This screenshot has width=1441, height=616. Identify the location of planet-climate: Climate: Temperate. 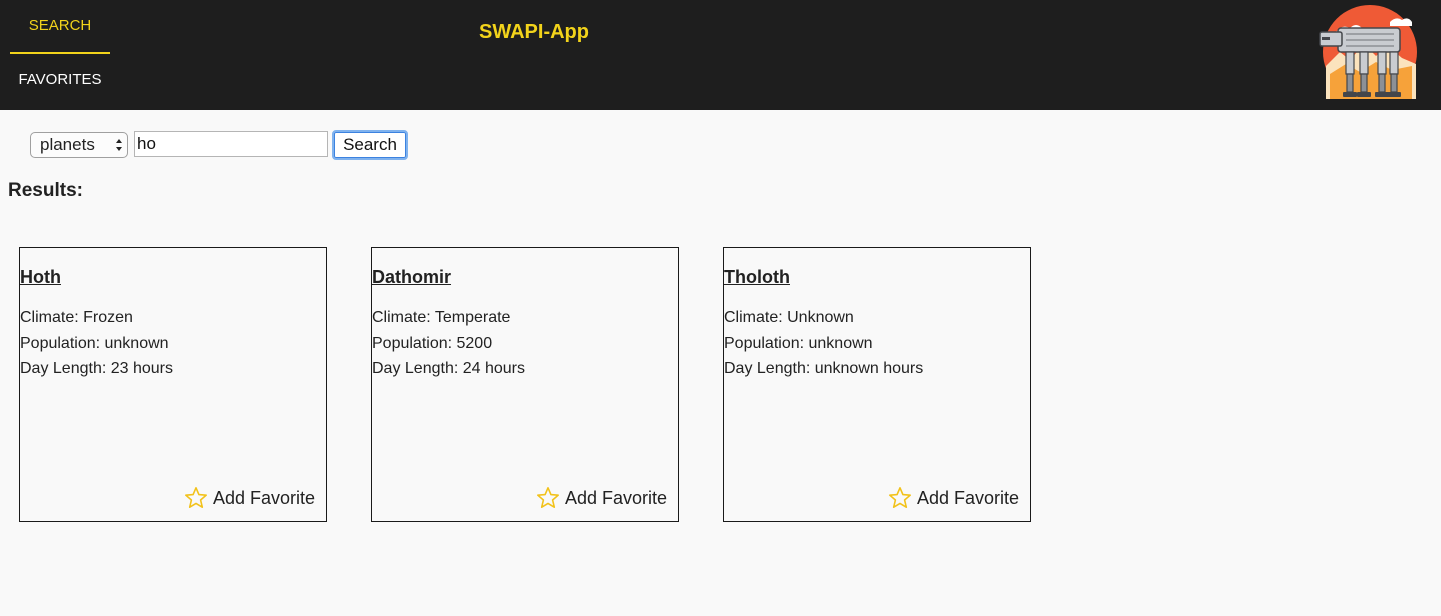
(441, 317).